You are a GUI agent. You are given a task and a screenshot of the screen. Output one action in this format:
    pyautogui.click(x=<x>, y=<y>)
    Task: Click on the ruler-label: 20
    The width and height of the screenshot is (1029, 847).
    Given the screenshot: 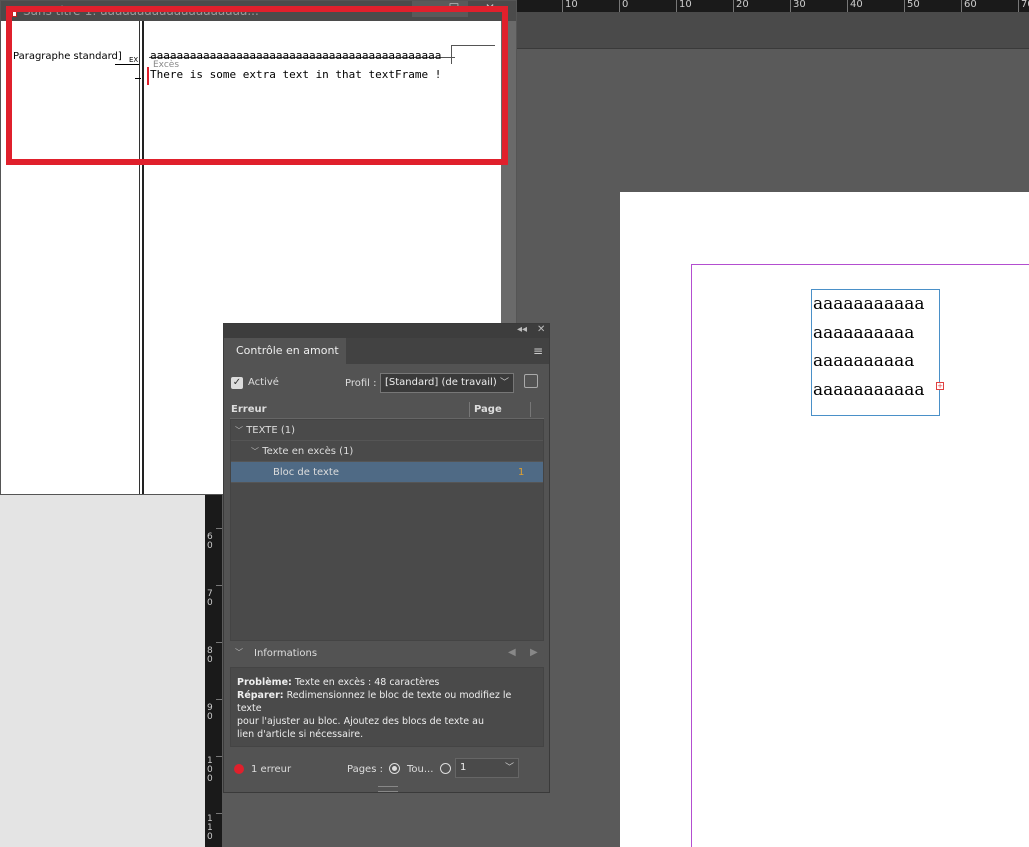 What is the action you would take?
    pyautogui.click(x=742, y=5)
    